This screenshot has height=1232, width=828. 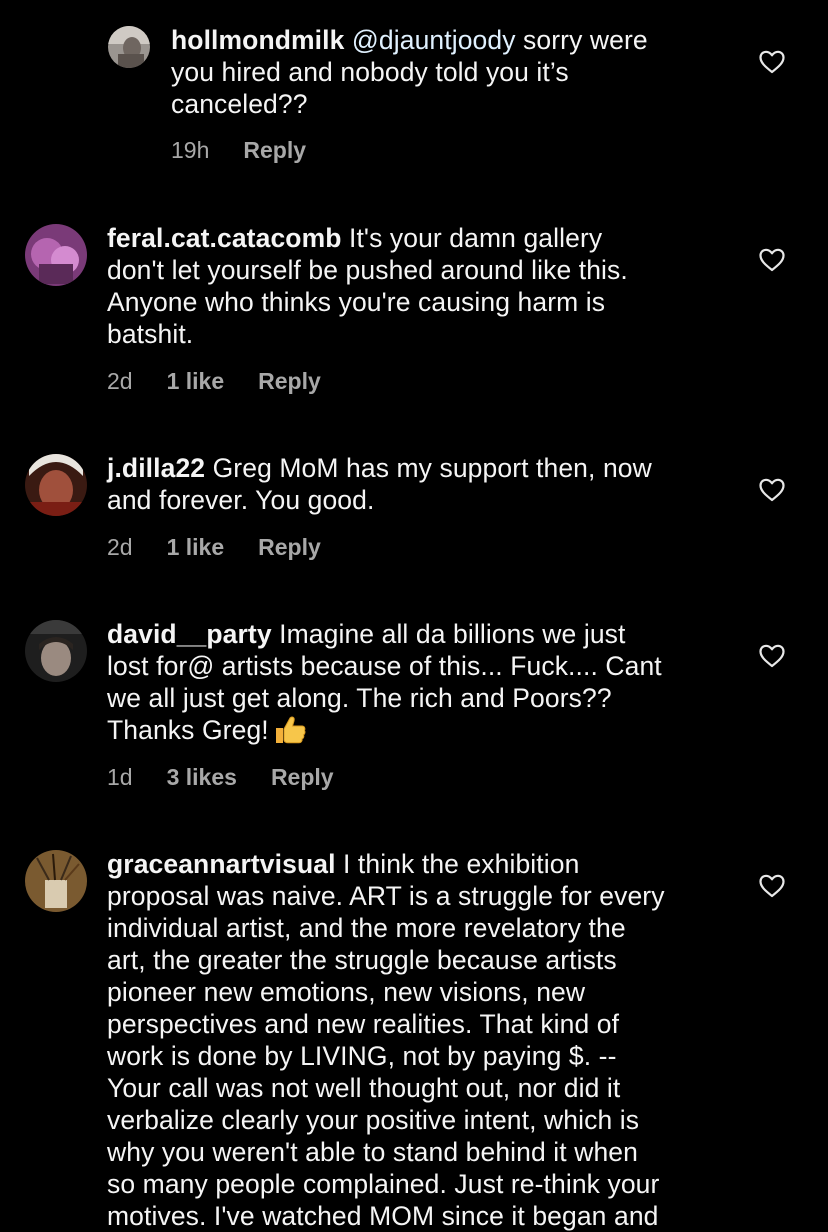 I want to click on comment-line: and forever. You good., so click(x=241, y=500).